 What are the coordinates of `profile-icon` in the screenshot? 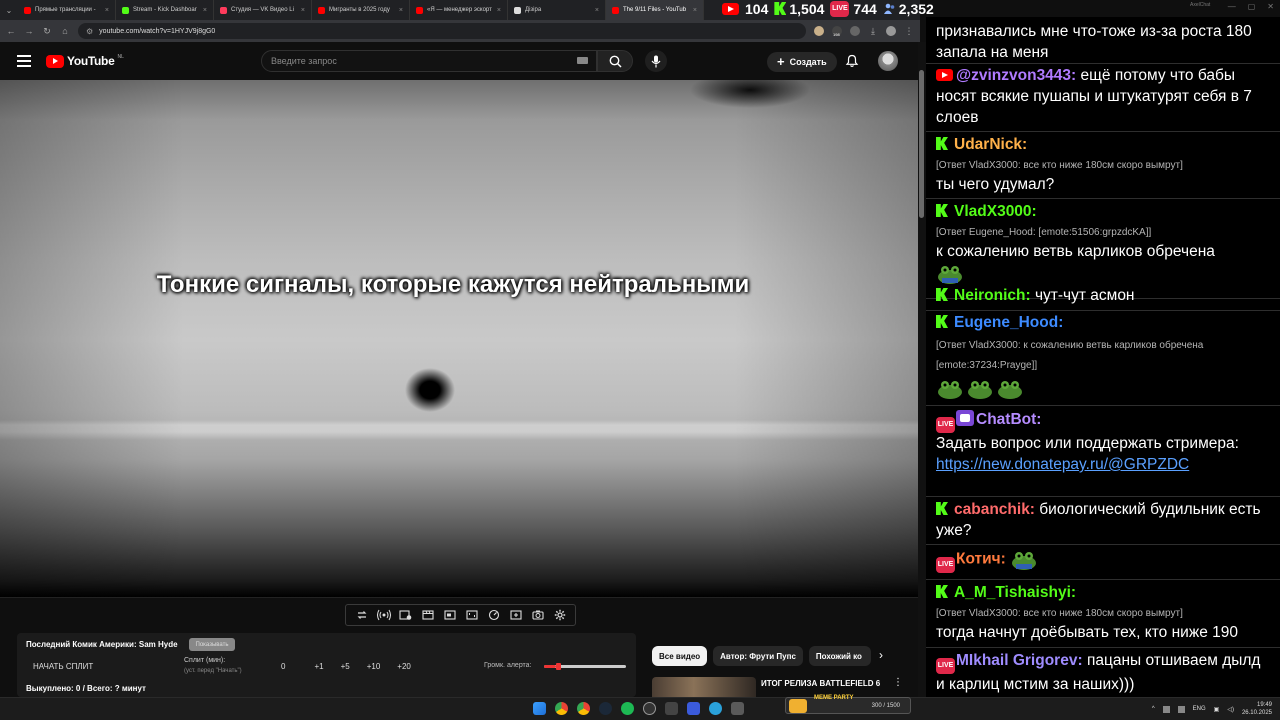 It's located at (891, 31).